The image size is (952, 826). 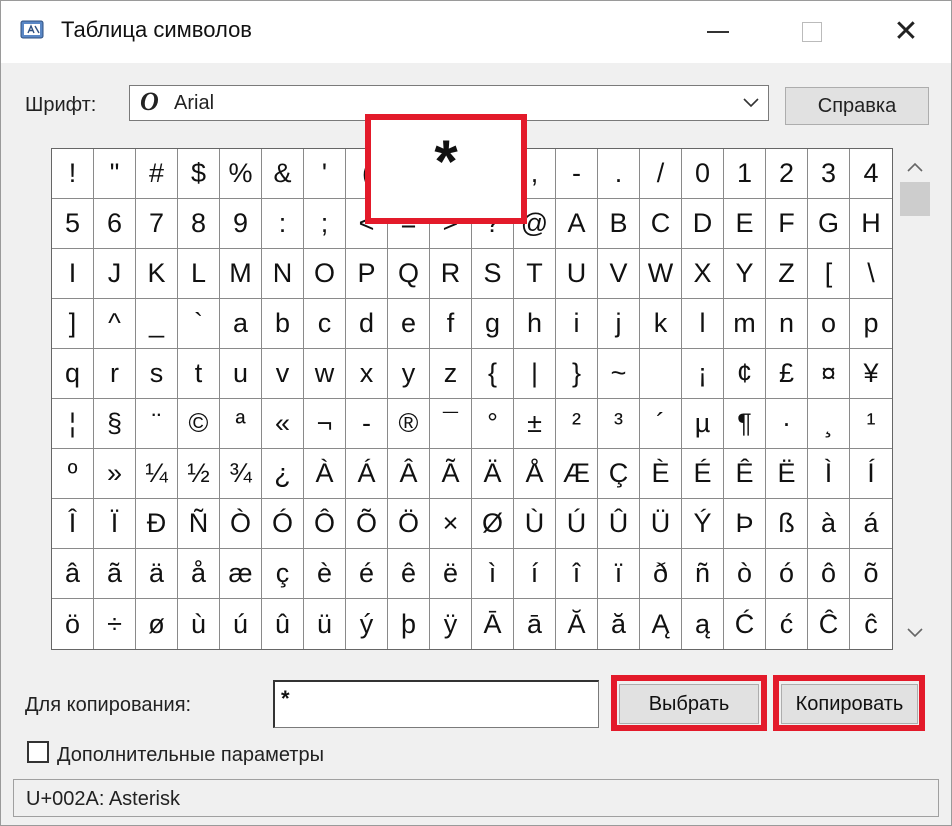 What do you see at coordinates (241, 274) in the screenshot?
I see `char-cell: M` at bounding box center [241, 274].